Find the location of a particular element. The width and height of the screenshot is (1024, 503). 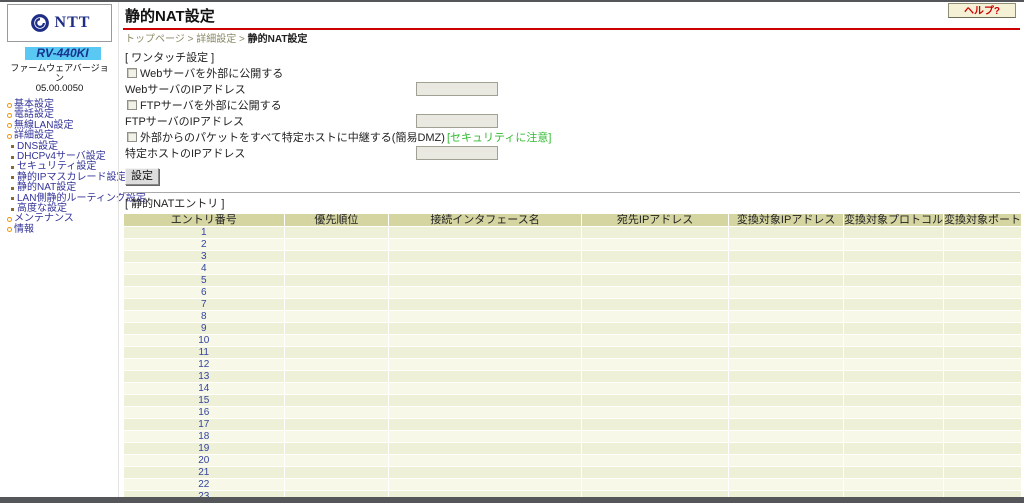

entry-number-link: 16 is located at coordinates (204, 412).